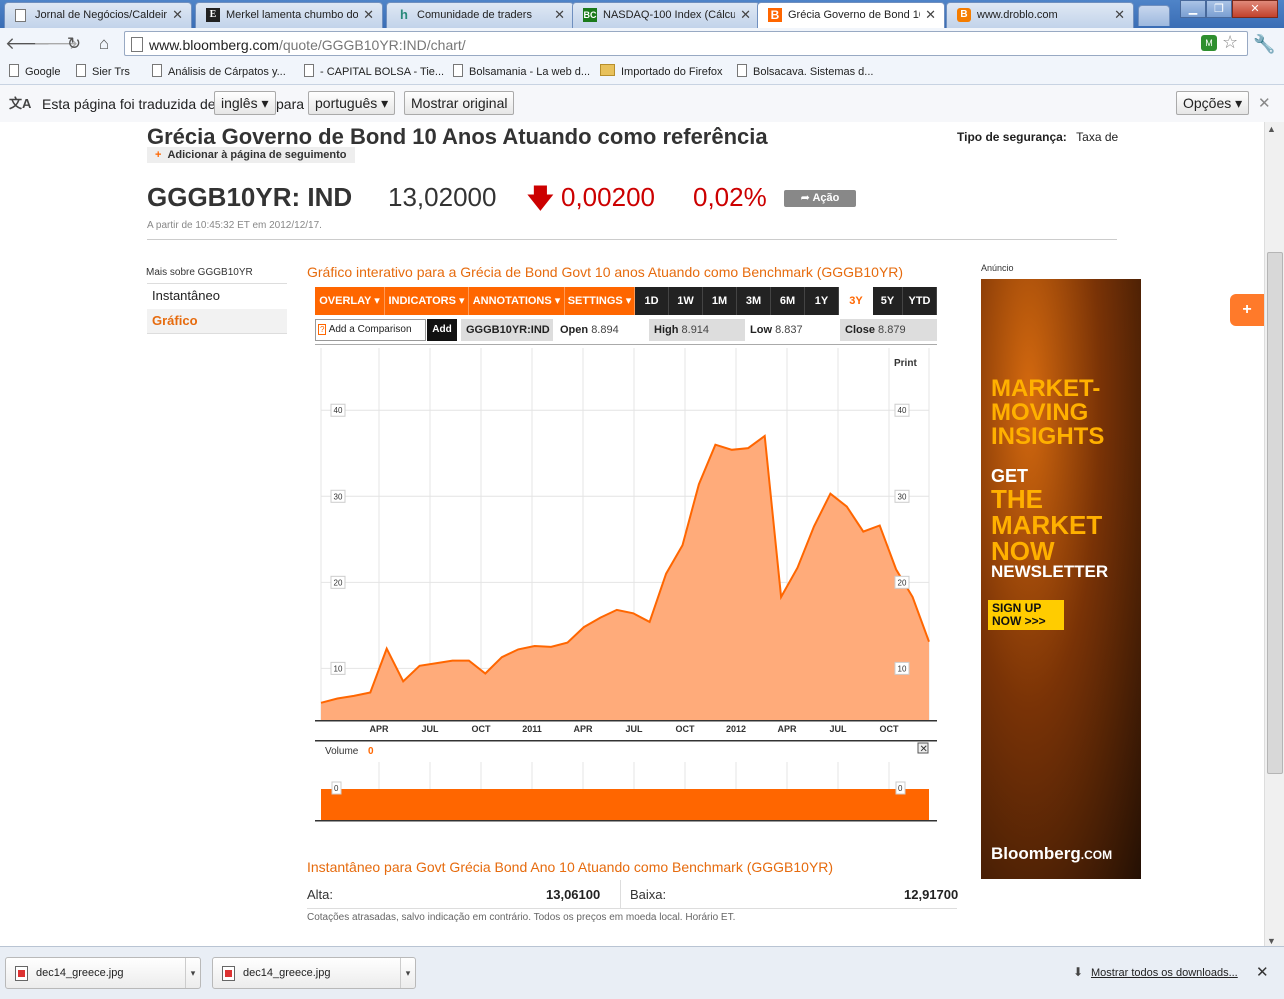  Describe the element at coordinates (1255, 9) in the screenshot. I see `close-window-button: ✕` at that location.